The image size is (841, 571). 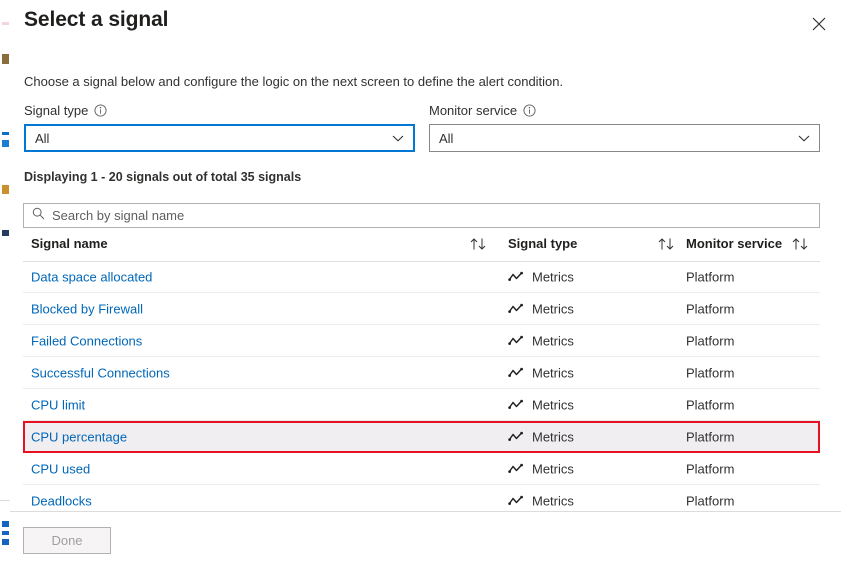 I want to click on signal-name-link: CPU used, so click(x=60, y=468).